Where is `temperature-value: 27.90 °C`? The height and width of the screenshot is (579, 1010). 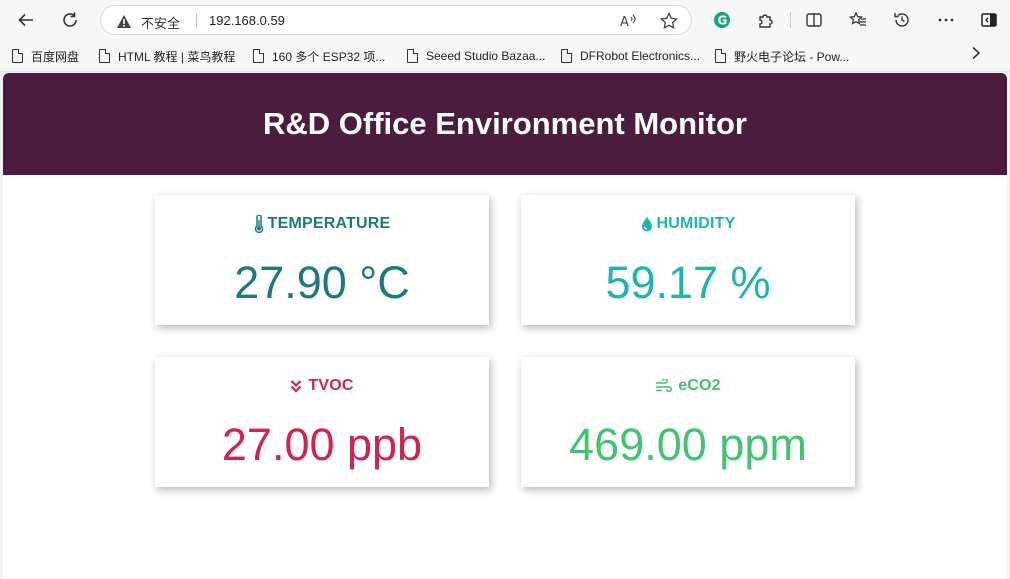
temperature-value: 27.90 °C is located at coordinates (322, 282).